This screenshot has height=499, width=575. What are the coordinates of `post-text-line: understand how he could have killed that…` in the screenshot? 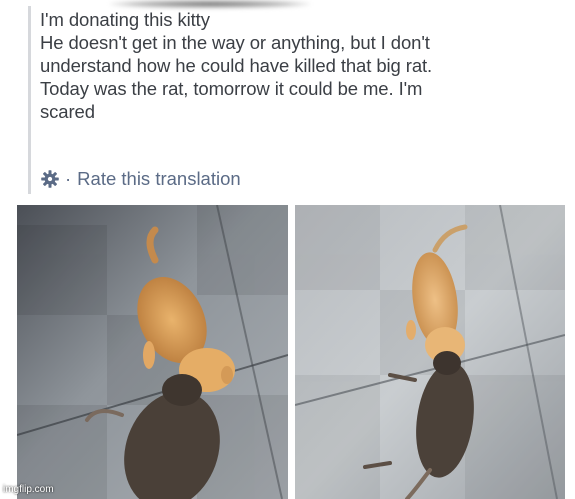 It's located at (236, 65).